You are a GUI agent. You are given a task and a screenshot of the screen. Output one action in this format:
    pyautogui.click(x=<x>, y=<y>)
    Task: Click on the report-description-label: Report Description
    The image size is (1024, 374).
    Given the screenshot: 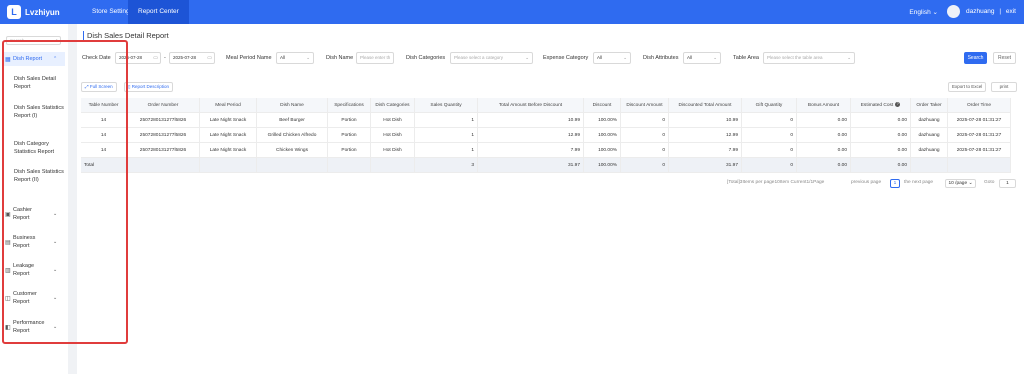 What is the action you would take?
    pyautogui.click(x=150, y=86)
    